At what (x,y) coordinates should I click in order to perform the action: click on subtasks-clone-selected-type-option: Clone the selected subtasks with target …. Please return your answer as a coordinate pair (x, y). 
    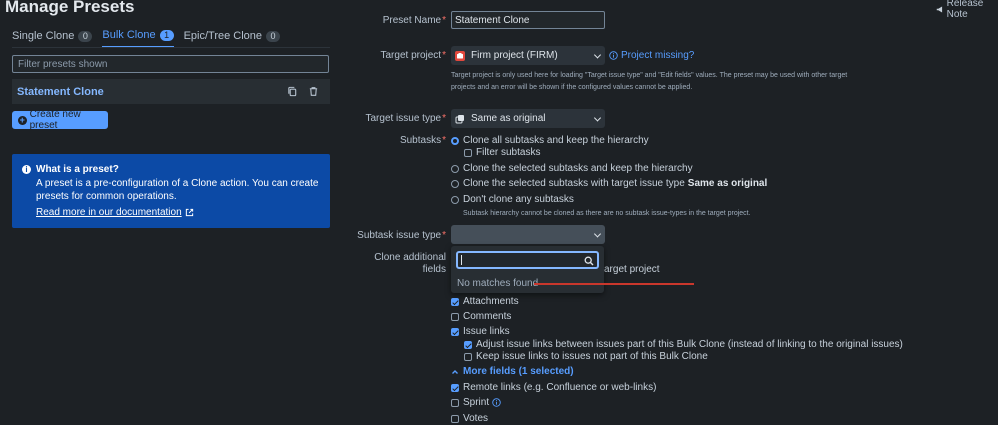
    Looking at the image, I should click on (609, 183).